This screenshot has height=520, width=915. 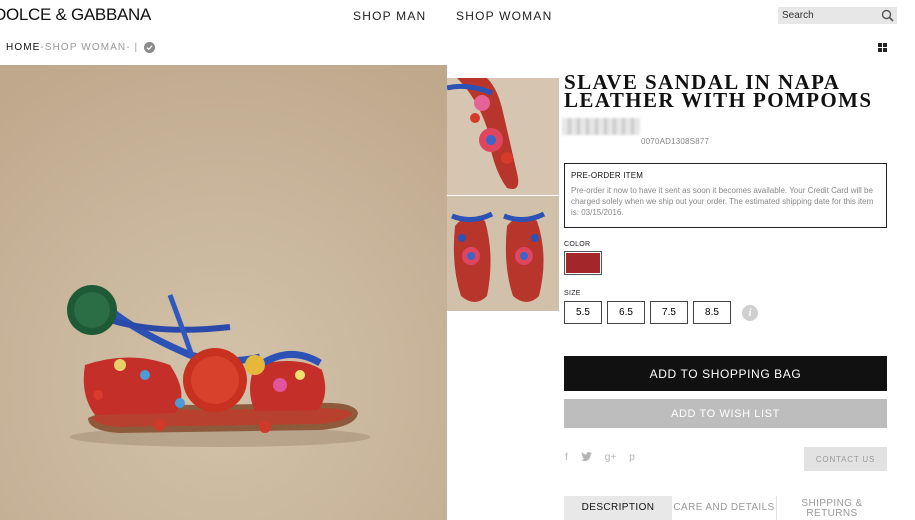 What do you see at coordinates (607, 175) in the screenshot?
I see `preorder-title: PRE-ORDER ITEM` at bounding box center [607, 175].